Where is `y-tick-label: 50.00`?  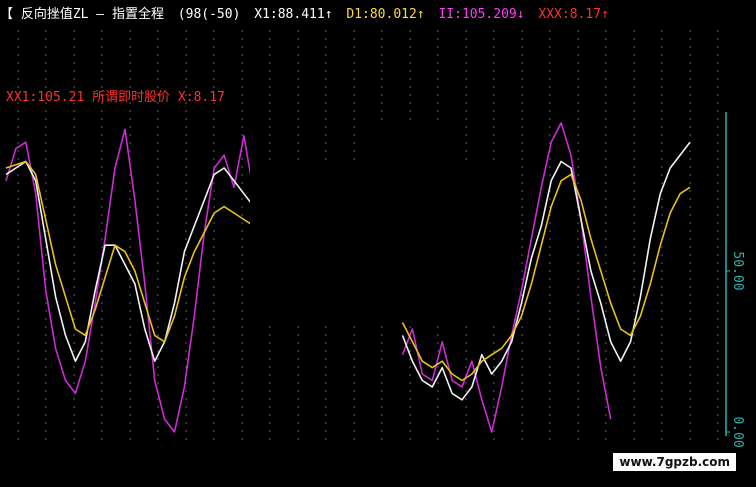 y-tick-label: 50.00 is located at coordinates (737, 270).